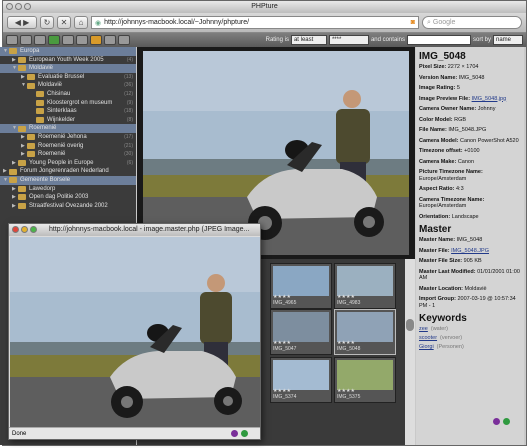 This screenshot has width=529, height=448. What do you see at coordinates (308, 40) in the screenshot?
I see `rating-mode-select: at least` at bounding box center [308, 40].